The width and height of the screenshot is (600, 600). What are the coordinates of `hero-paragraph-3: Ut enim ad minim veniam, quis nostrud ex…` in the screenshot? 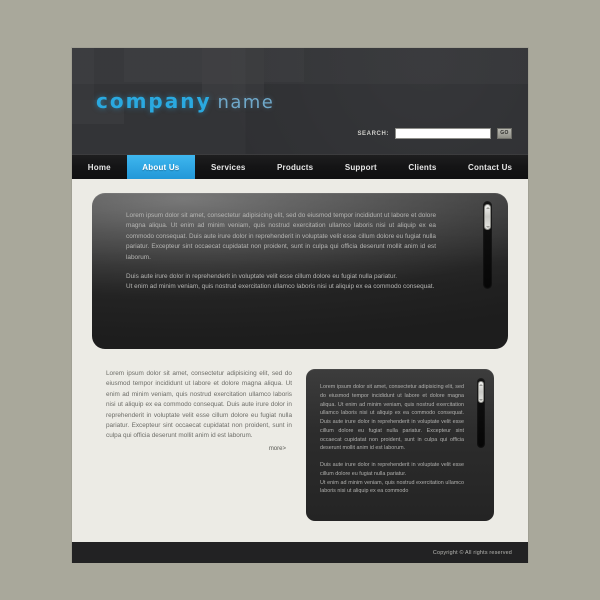 It's located at (280, 287).